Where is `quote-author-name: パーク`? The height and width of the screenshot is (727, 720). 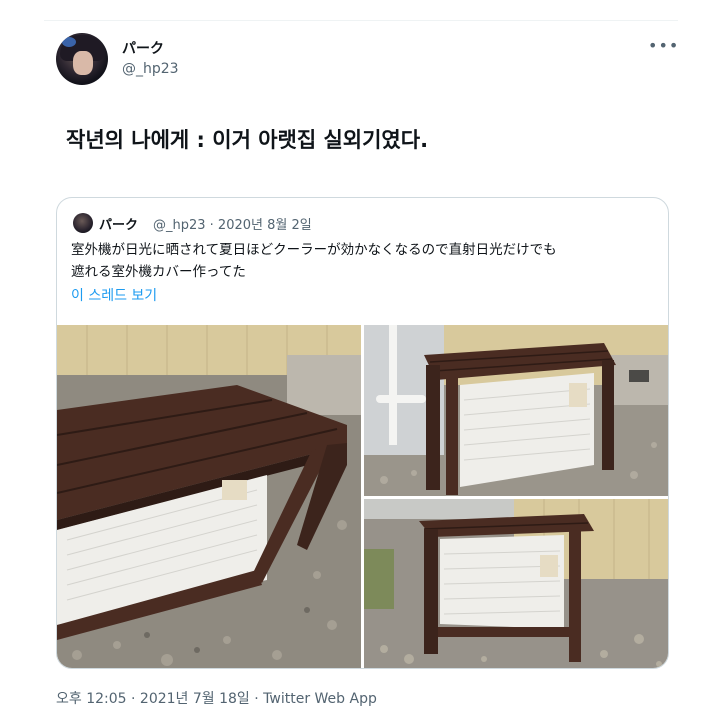 quote-author-name: パーク is located at coordinates (119, 225).